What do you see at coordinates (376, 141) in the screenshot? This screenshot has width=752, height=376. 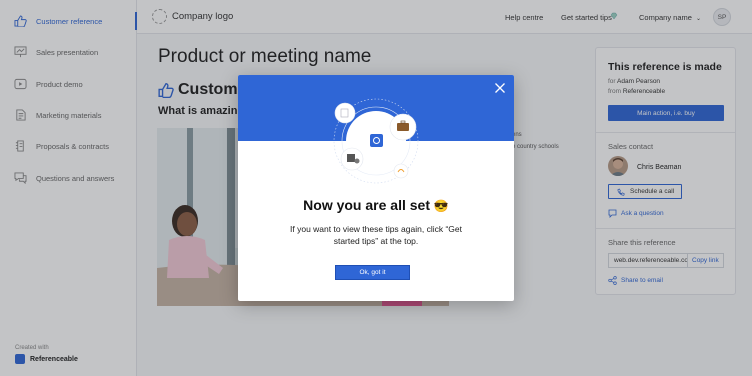 I see `tips-illustration` at bounding box center [376, 141].